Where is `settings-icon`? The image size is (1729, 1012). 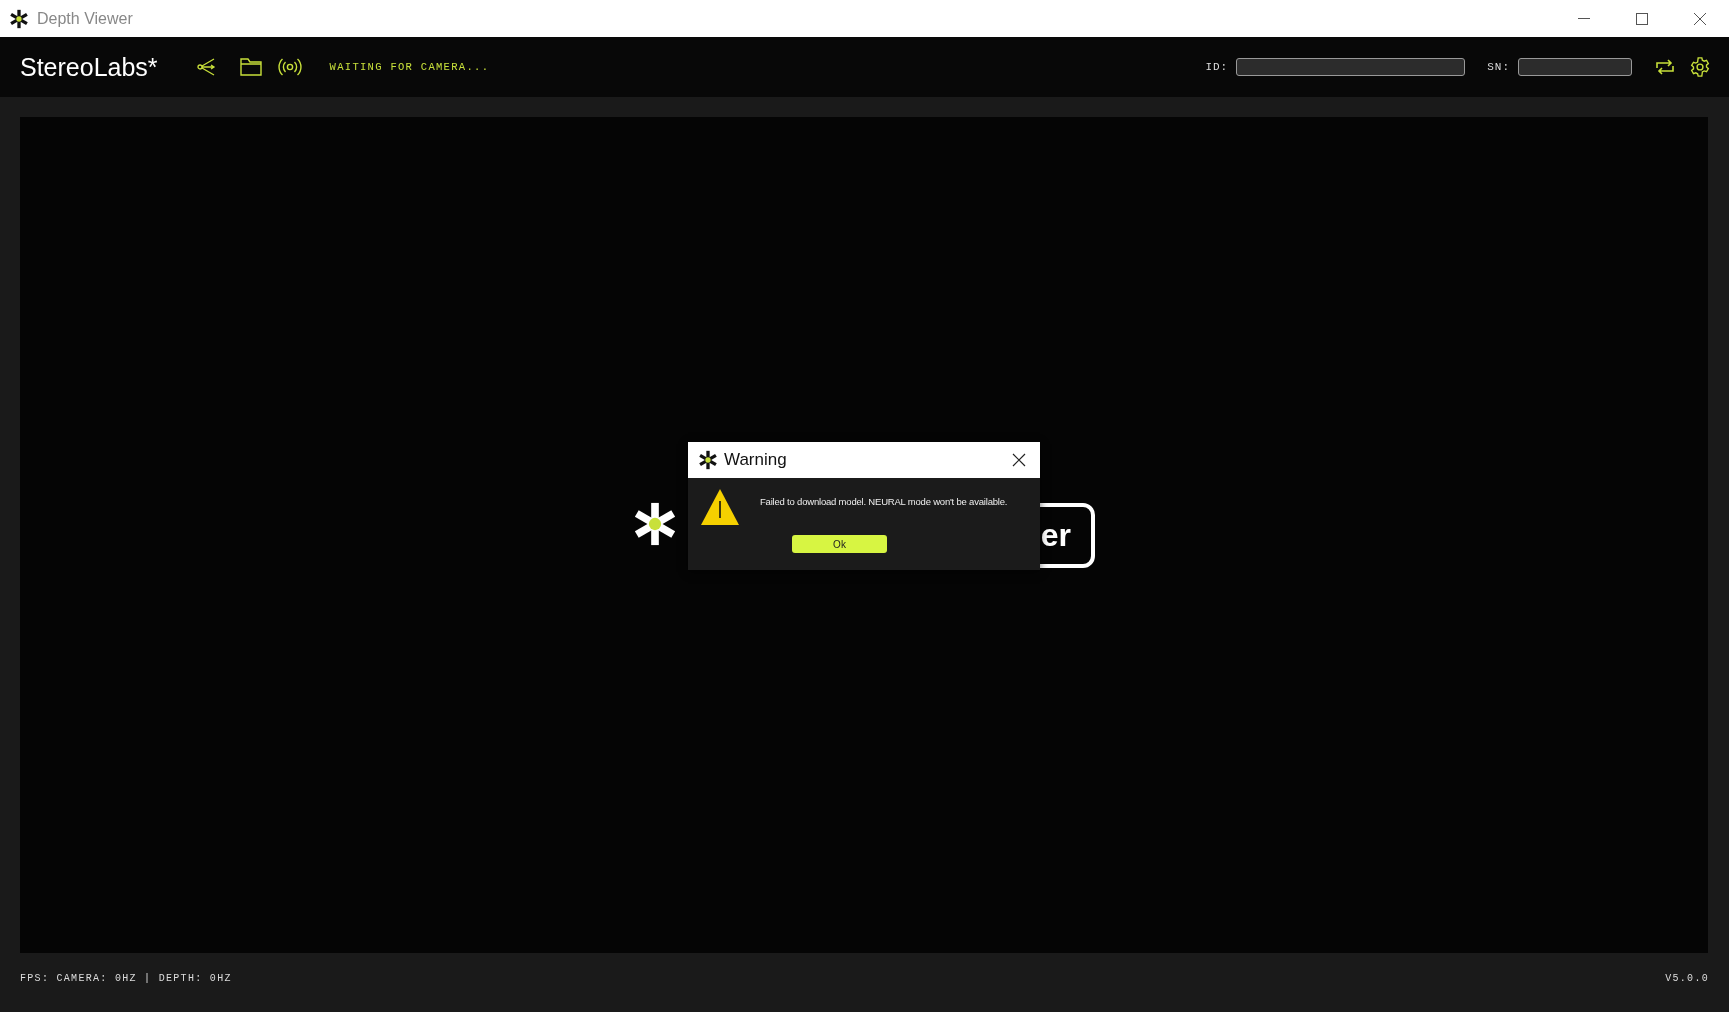
settings-icon is located at coordinates (1700, 67).